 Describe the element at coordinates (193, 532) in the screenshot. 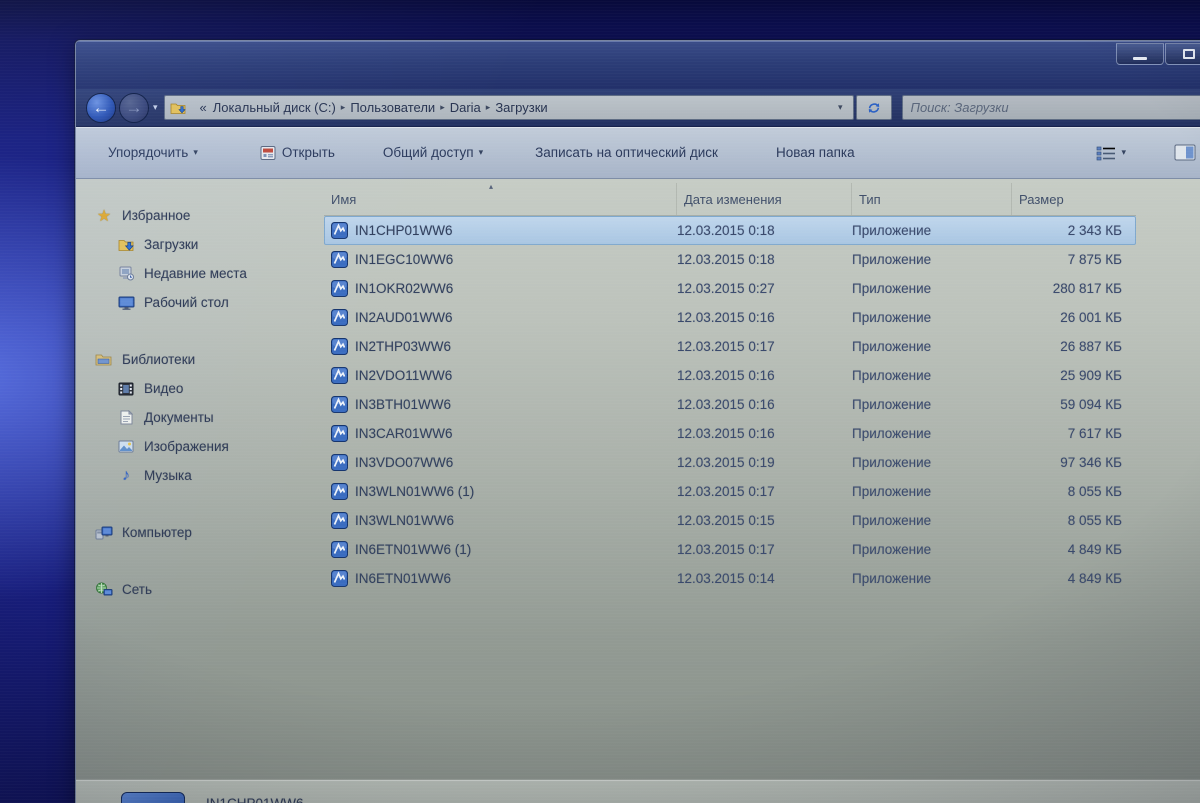

I see `sidebar-item-computer: Компьютер` at that location.